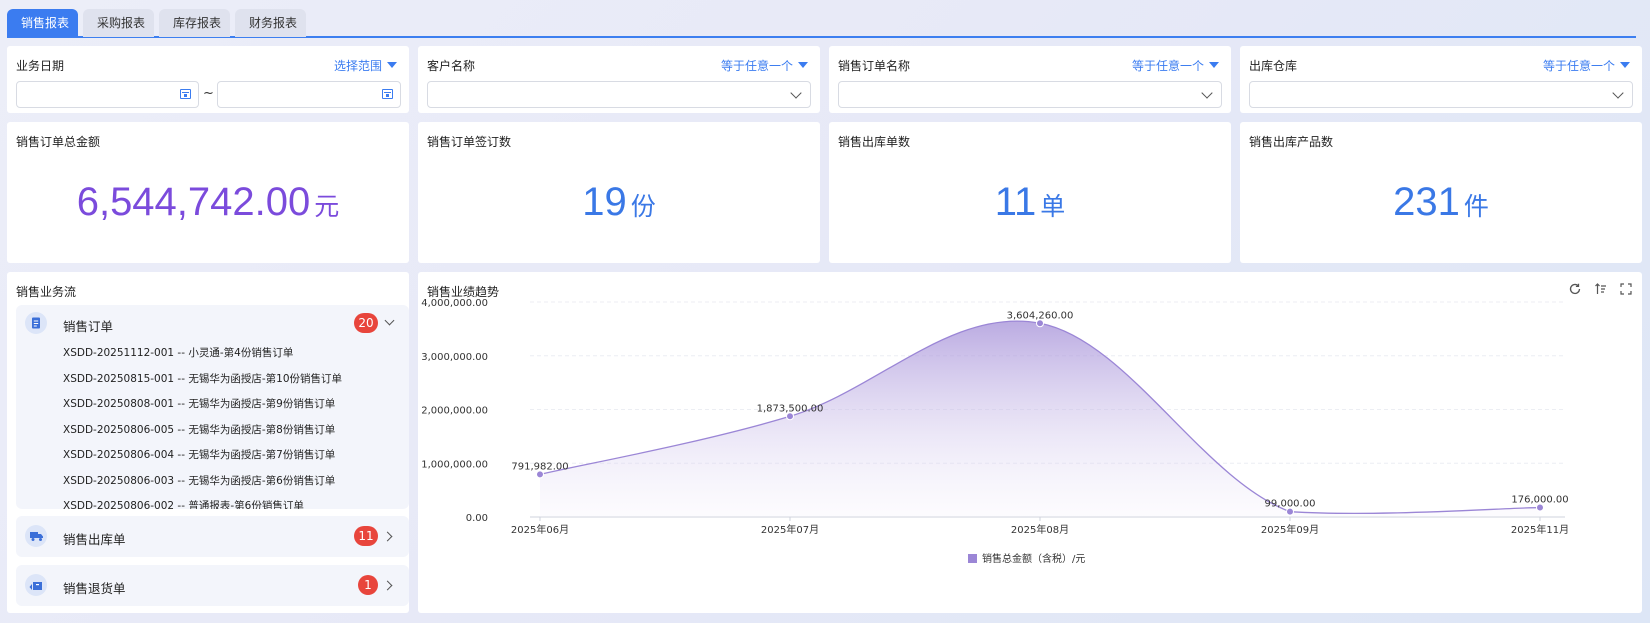 The width and height of the screenshot is (1650, 623). What do you see at coordinates (94, 539) in the screenshot?
I see `sales-outbound-label: 销售出库单` at bounding box center [94, 539].